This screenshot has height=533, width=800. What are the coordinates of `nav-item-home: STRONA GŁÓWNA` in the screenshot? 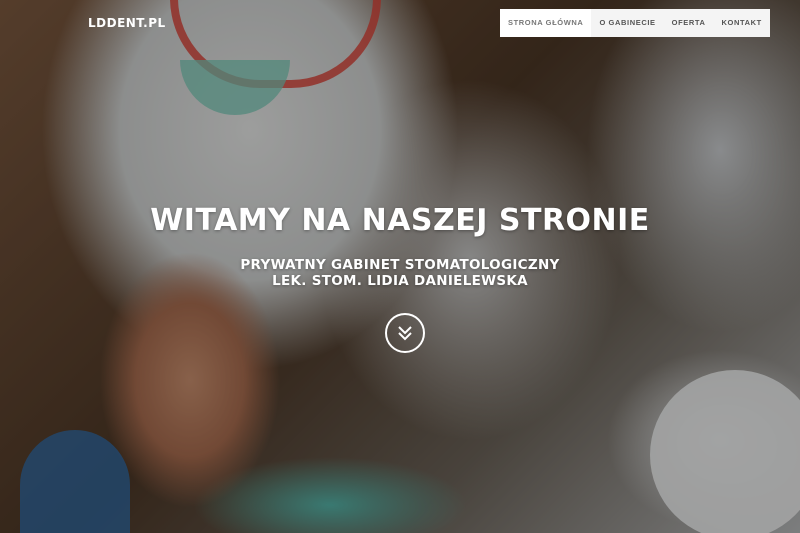 It's located at (546, 23).